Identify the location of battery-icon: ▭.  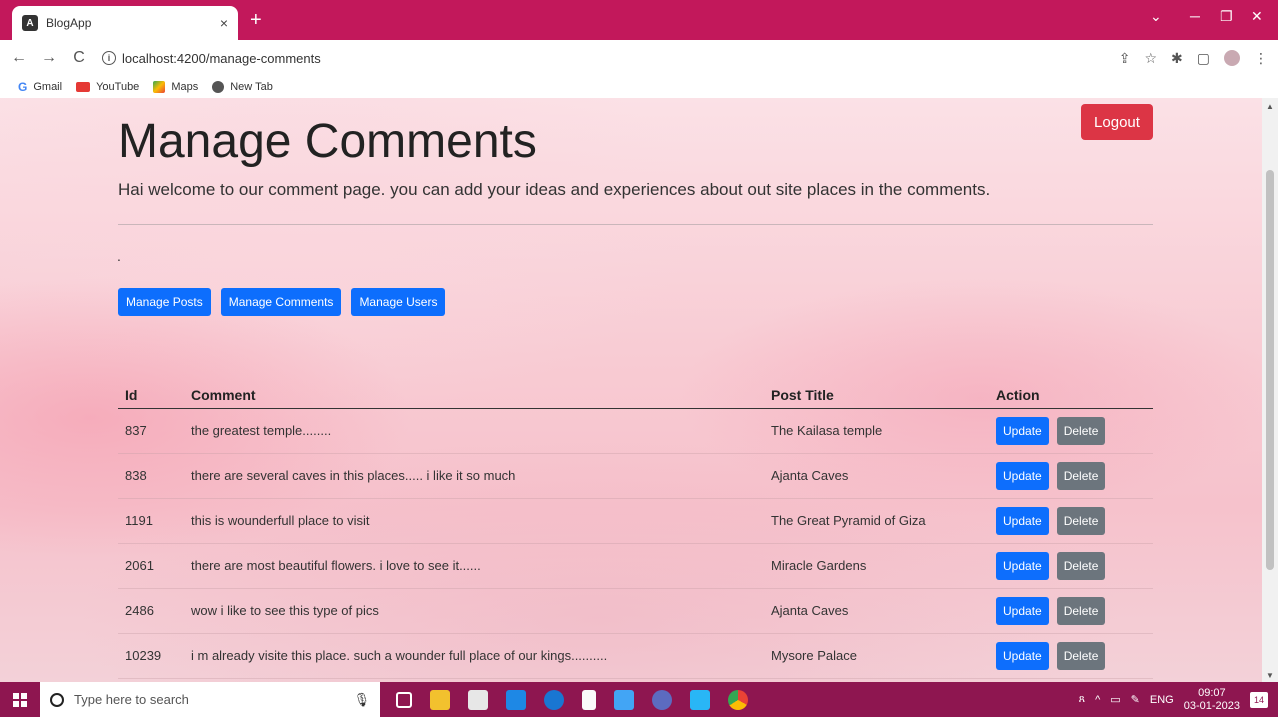
(1115, 699).